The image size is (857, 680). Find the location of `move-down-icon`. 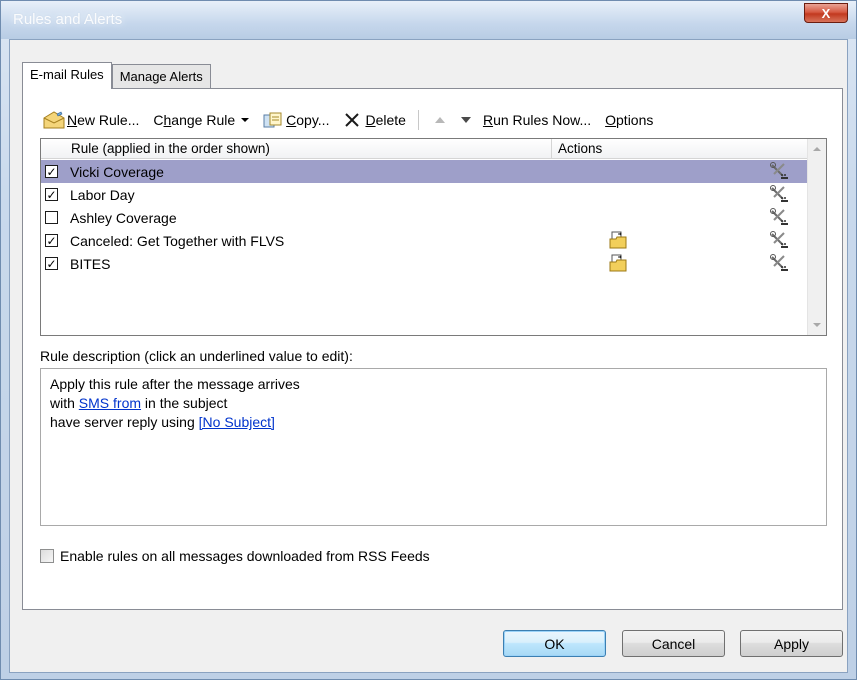

move-down-icon is located at coordinates (465, 120).